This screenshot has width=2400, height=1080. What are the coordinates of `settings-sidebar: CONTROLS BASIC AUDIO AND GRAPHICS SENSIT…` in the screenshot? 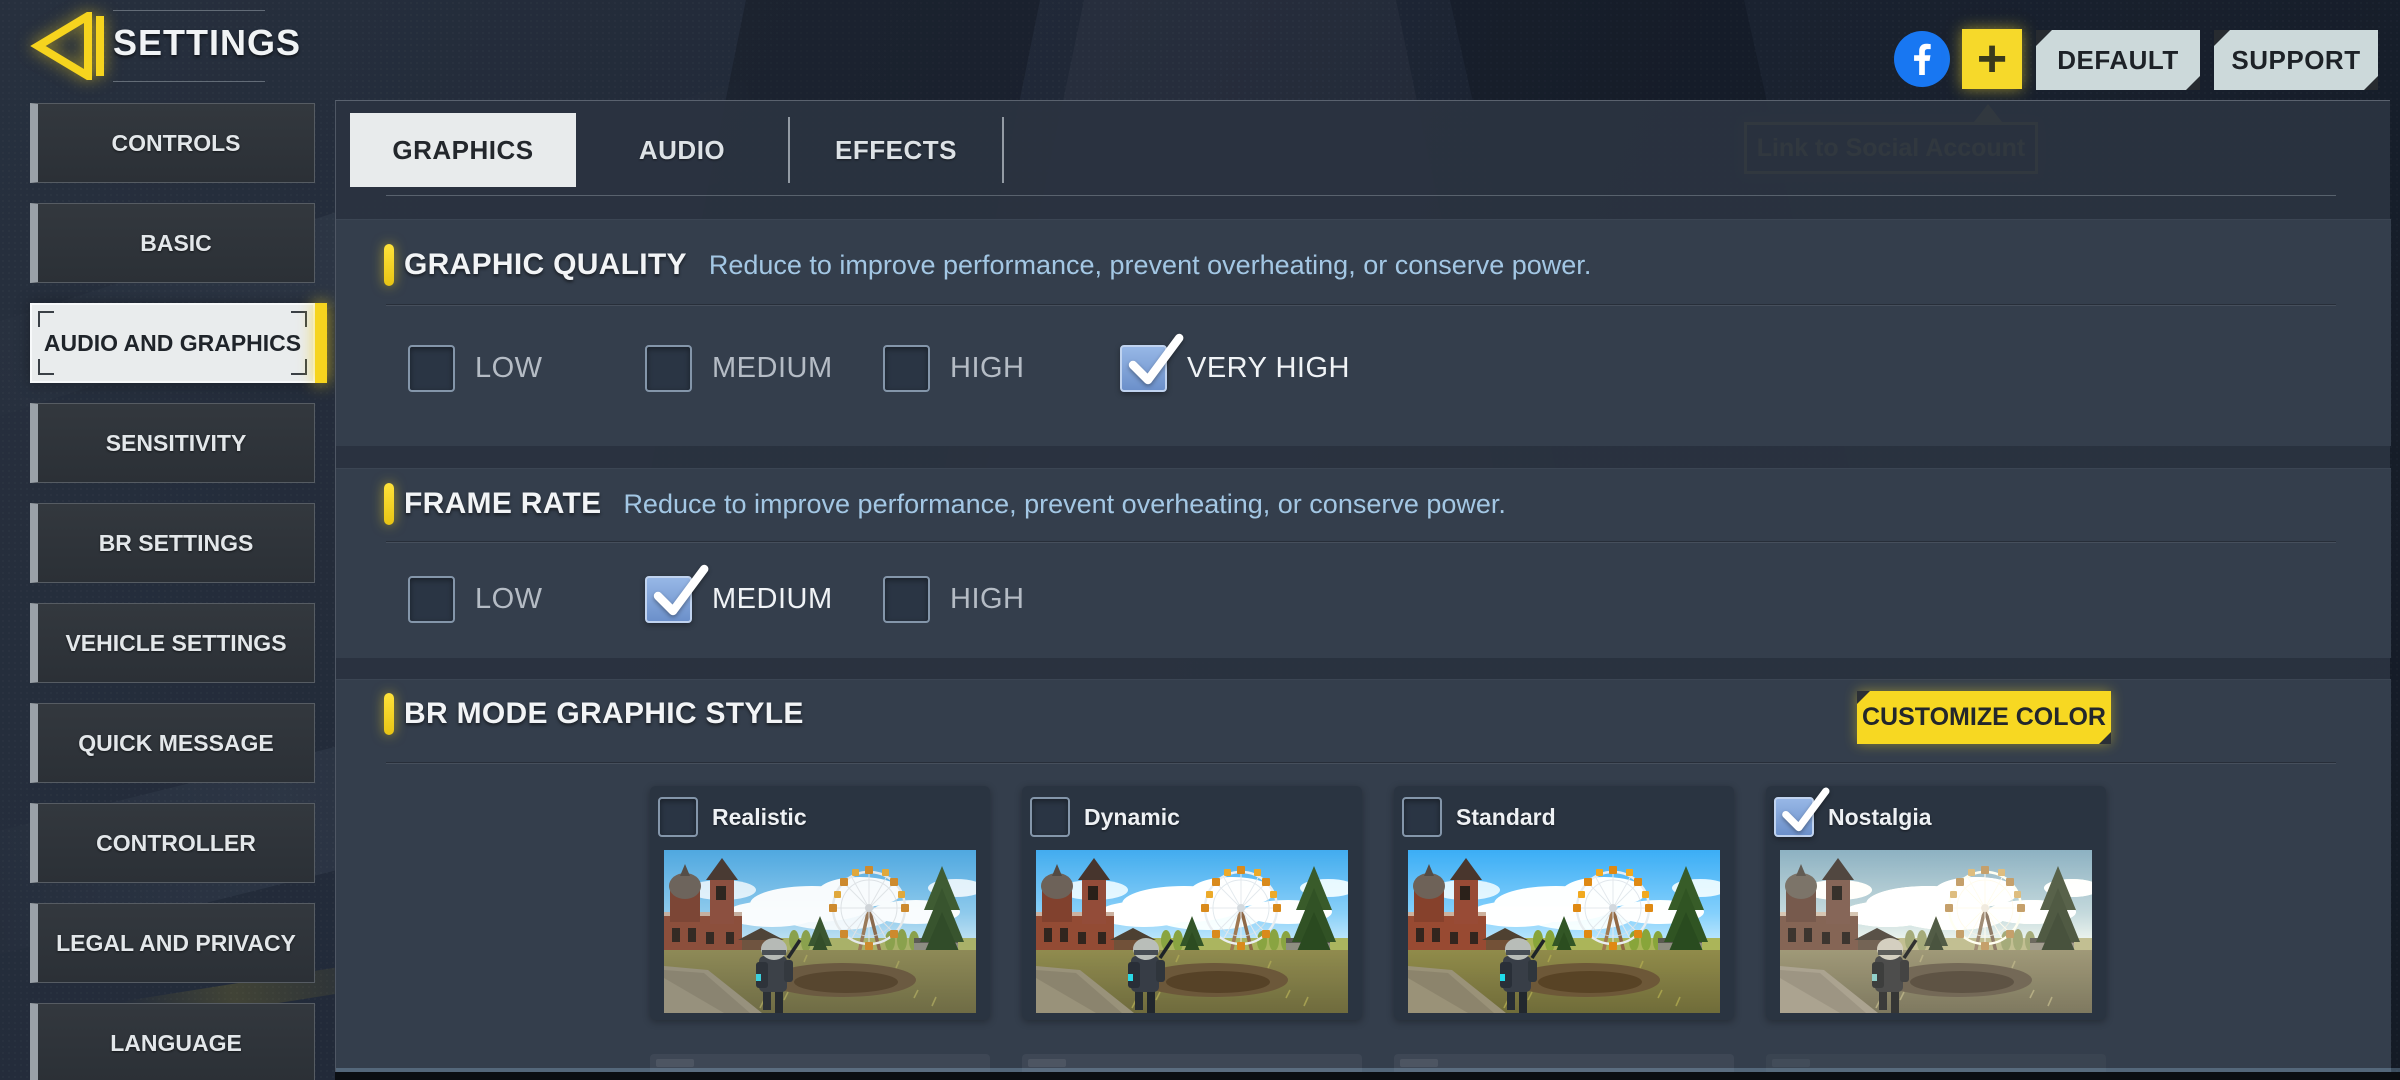 It's located at (178, 591).